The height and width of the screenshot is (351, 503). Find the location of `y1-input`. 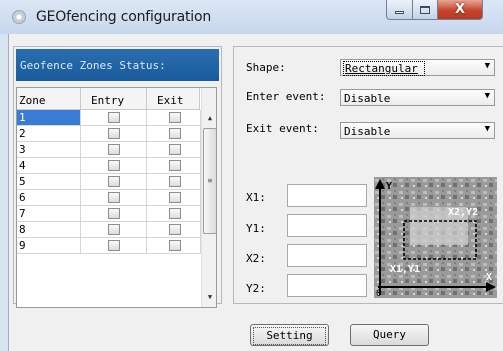

y1-input is located at coordinates (327, 225).